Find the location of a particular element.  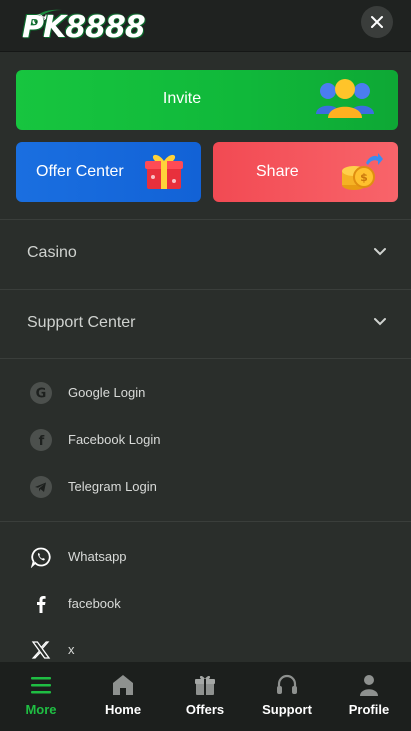

close-button is located at coordinates (377, 22).